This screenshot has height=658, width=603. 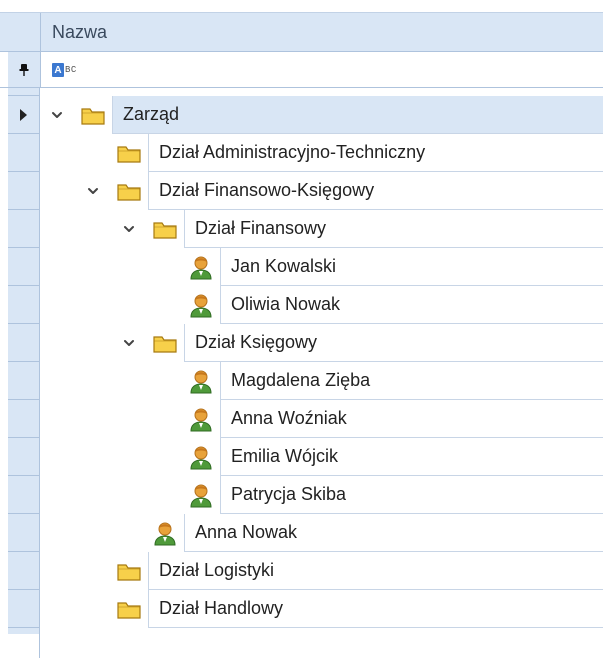 I want to click on tree-node-emilia-wojcik: Emilia Wójcik, so click(x=305, y=457).